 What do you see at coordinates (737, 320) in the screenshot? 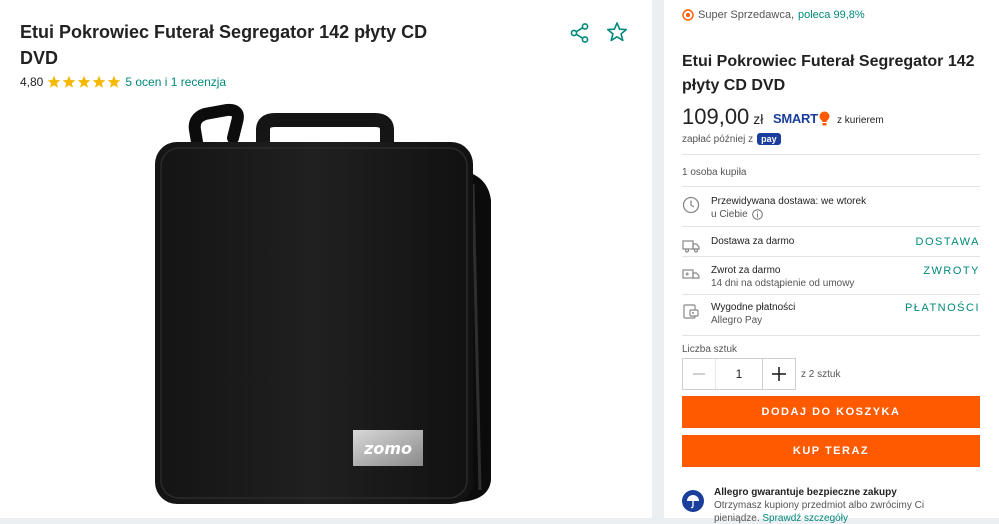
I see `payments-subtext: Allegro Pay` at bounding box center [737, 320].